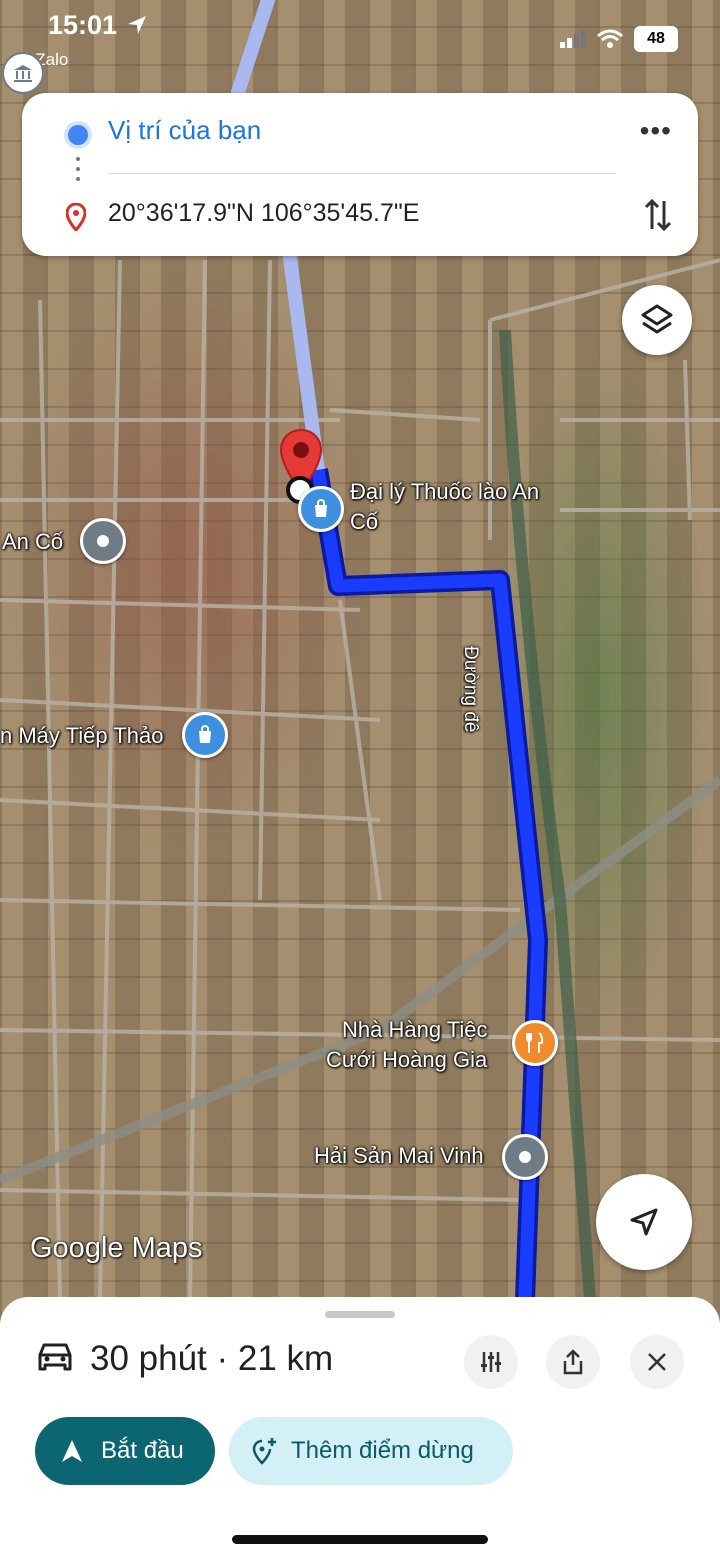  What do you see at coordinates (81, 735) in the screenshot?
I see `poi-label-motorbike: n Máy Tiếp Thảo` at bounding box center [81, 735].